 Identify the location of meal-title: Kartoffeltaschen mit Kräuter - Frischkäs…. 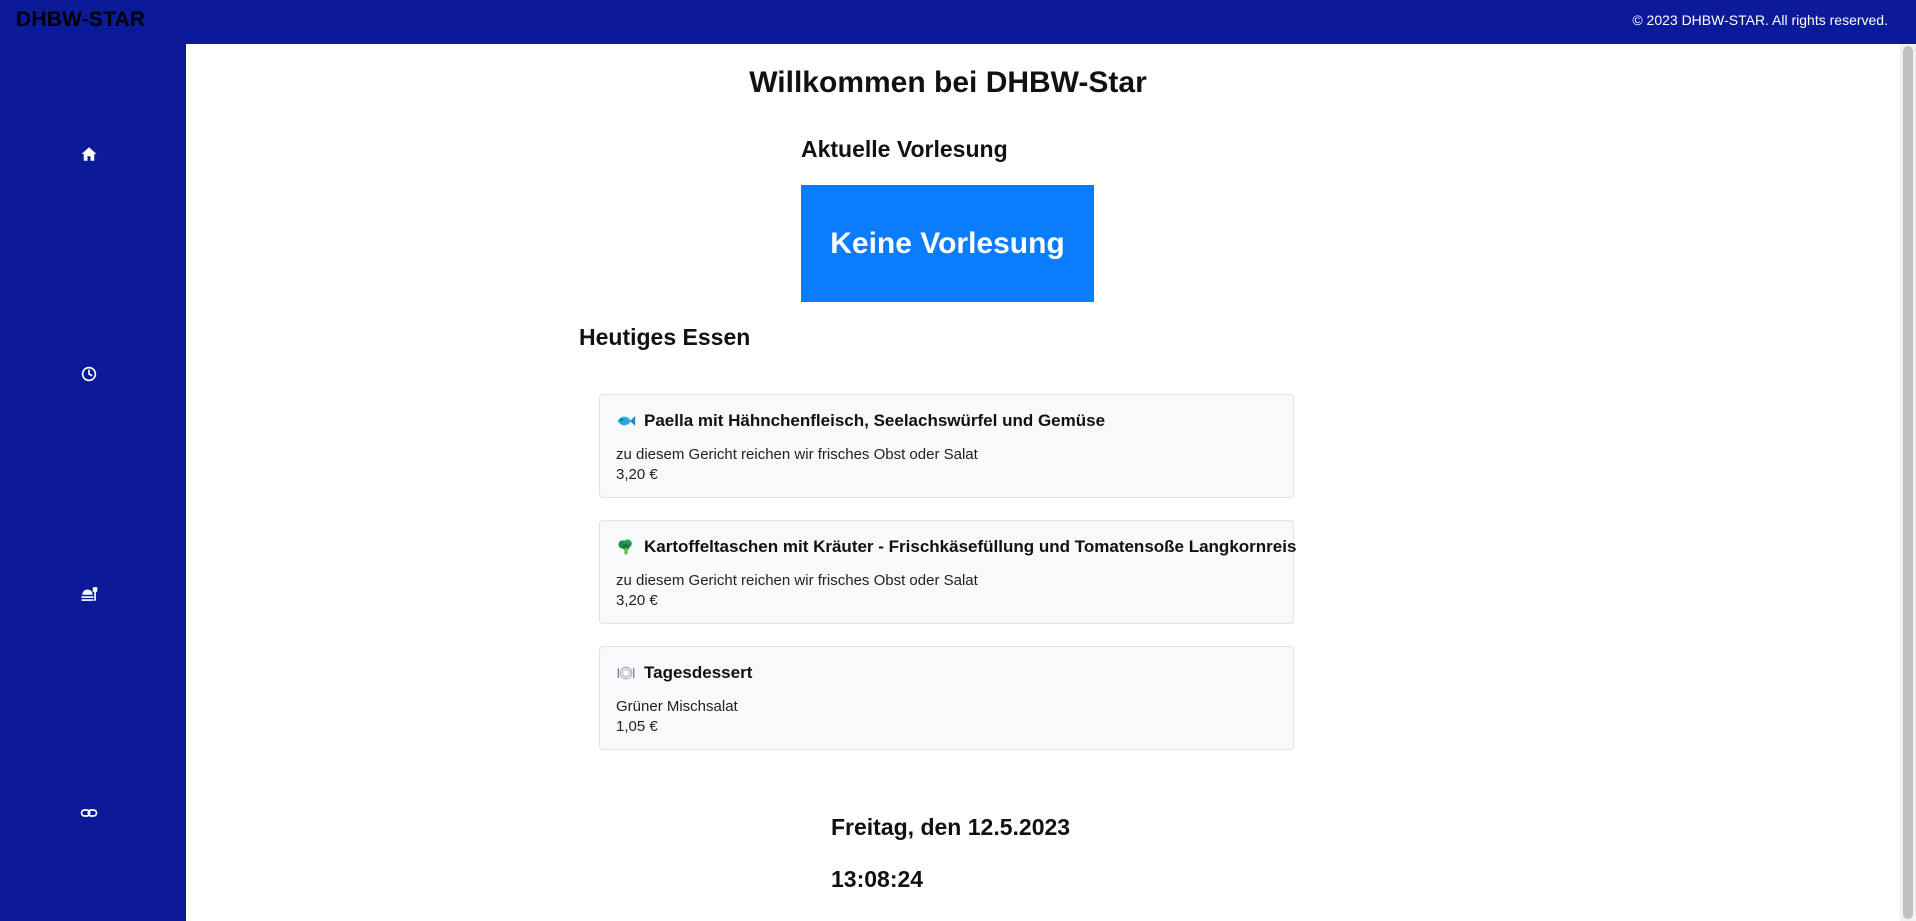
(956, 547).